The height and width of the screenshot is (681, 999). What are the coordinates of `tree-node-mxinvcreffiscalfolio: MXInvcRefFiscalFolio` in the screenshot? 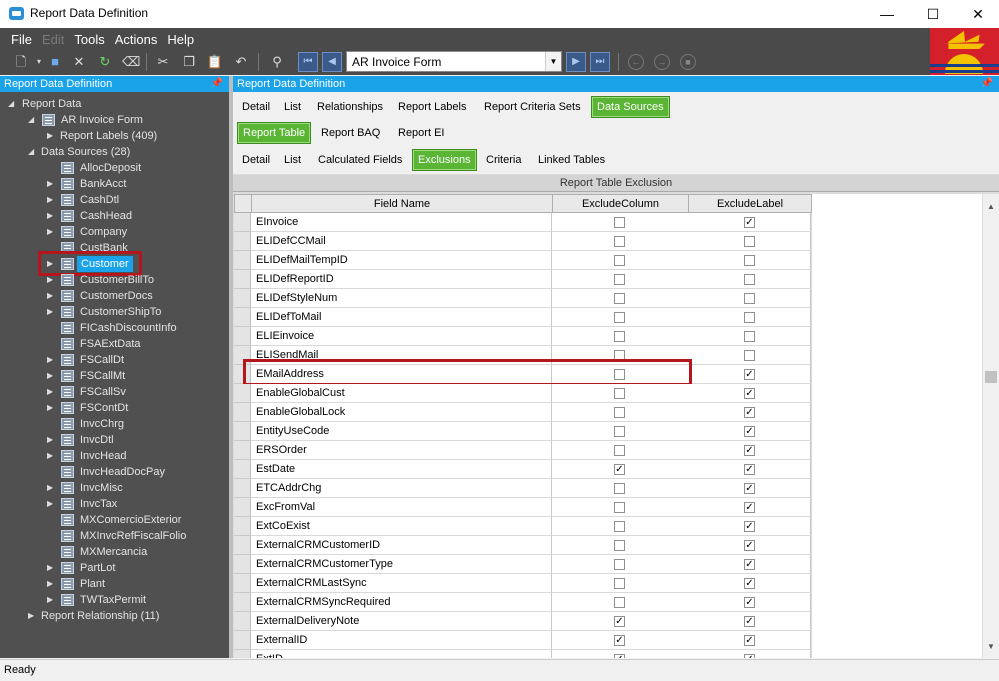 It's located at (114, 536).